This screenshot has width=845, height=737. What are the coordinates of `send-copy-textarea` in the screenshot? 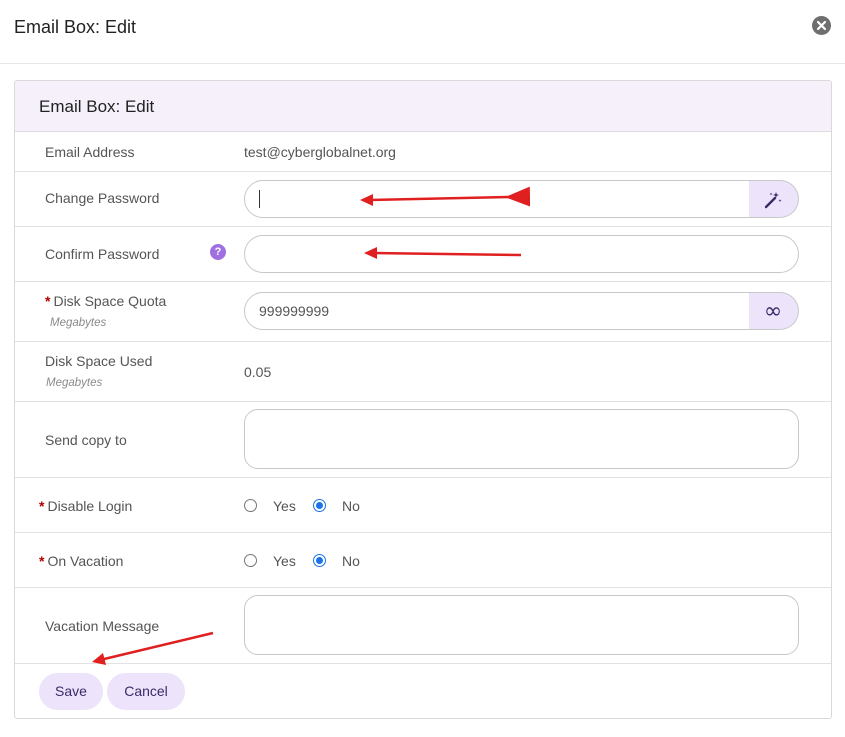 It's located at (521, 439).